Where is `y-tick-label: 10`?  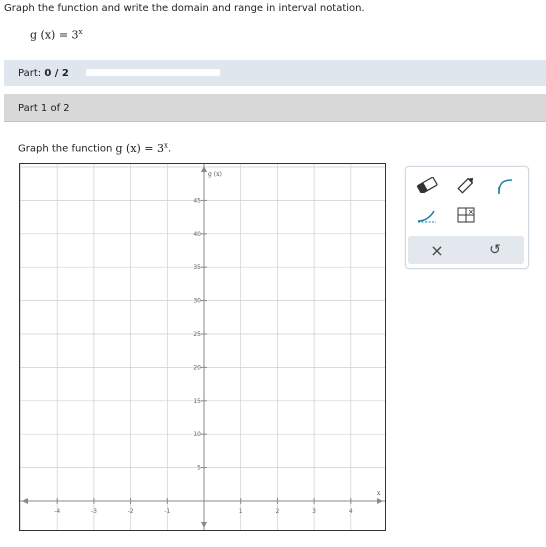 y-tick-label: 10 is located at coordinates (197, 434).